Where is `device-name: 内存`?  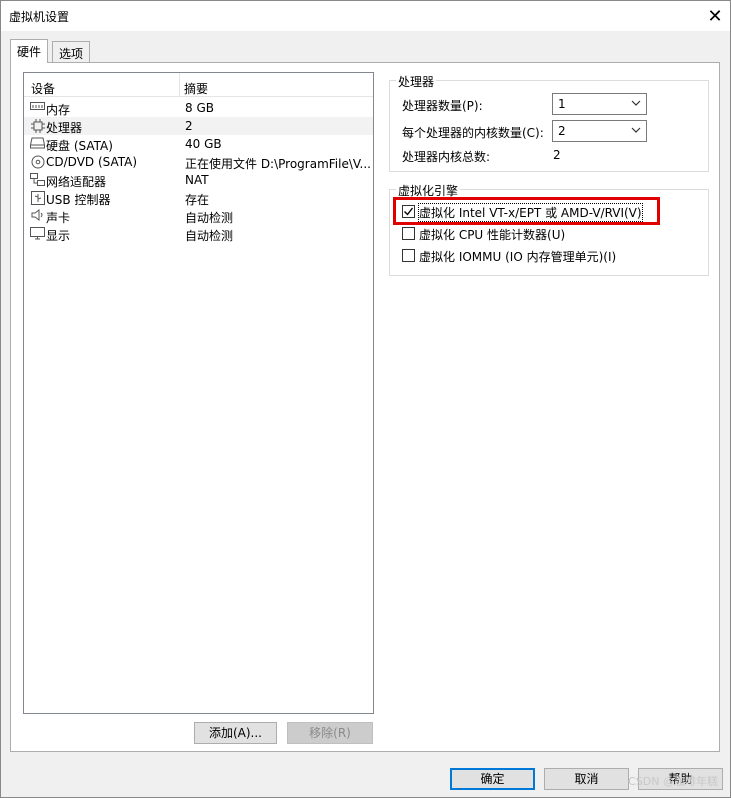 device-name: 内存 is located at coordinates (58, 110).